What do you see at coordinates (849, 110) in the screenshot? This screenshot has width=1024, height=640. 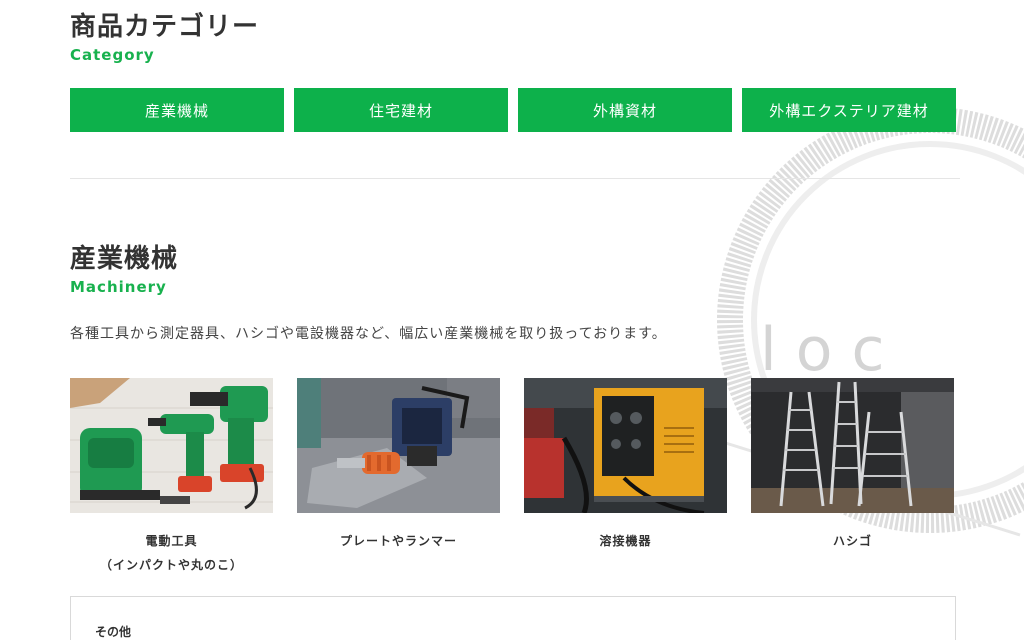 I see `category-button-exterior-building: 外構エクステリア建材` at bounding box center [849, 110].